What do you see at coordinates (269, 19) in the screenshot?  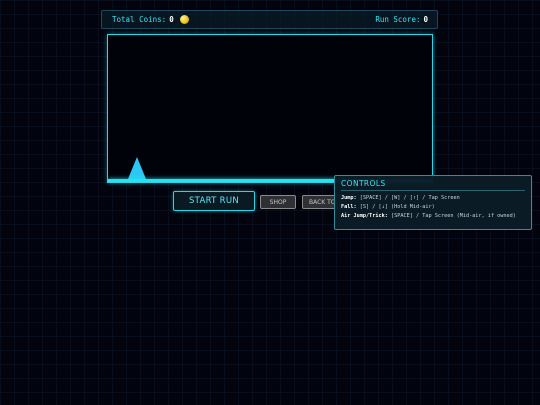 I see `hud-bar: Total Coins: 0 Run Score: 0` at bounding box center [269, 19].